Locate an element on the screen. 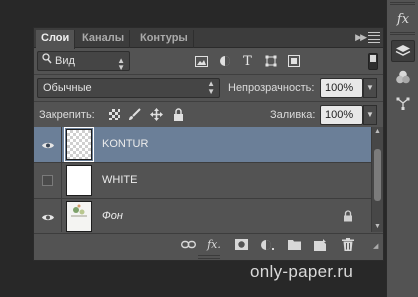 The height and width of the screenshot is (297, 418). paths-panel-button is located at coordinates (403, 103).